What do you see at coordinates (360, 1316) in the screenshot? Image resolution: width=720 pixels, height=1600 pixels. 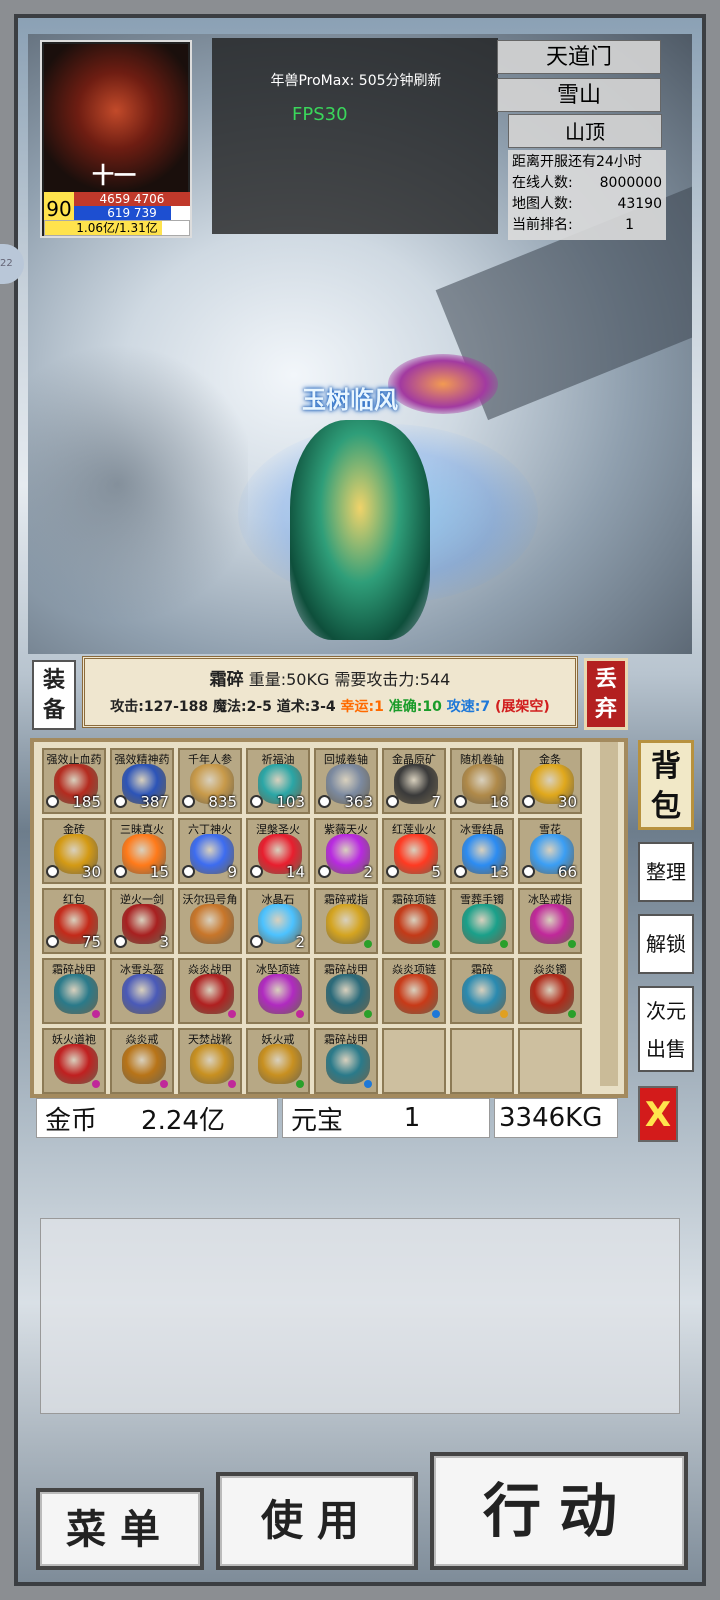 I see `chat-log-panel` at bounding box center [360, 1316].